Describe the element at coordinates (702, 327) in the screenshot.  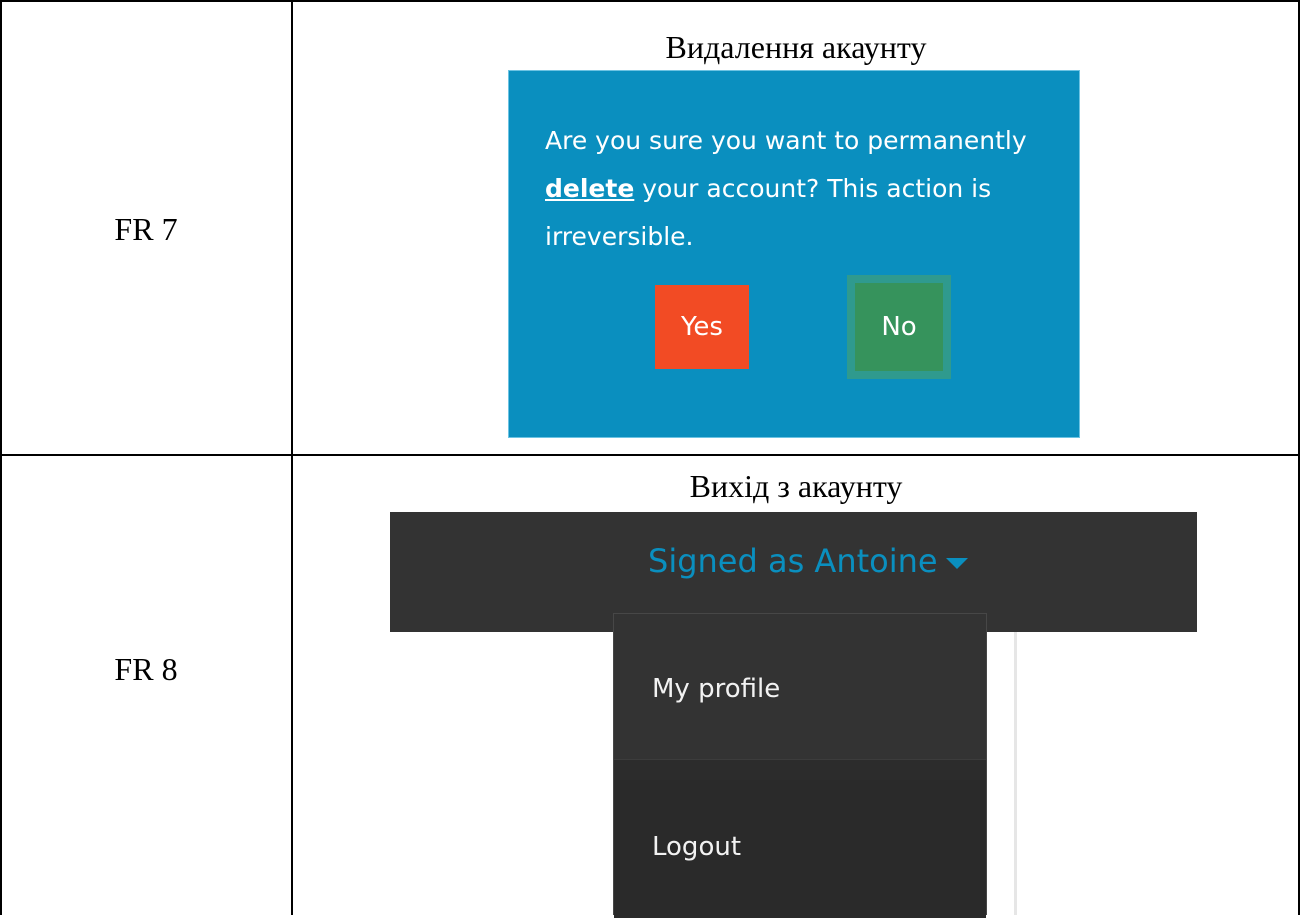
I see `yes-button: Yes` at that location.